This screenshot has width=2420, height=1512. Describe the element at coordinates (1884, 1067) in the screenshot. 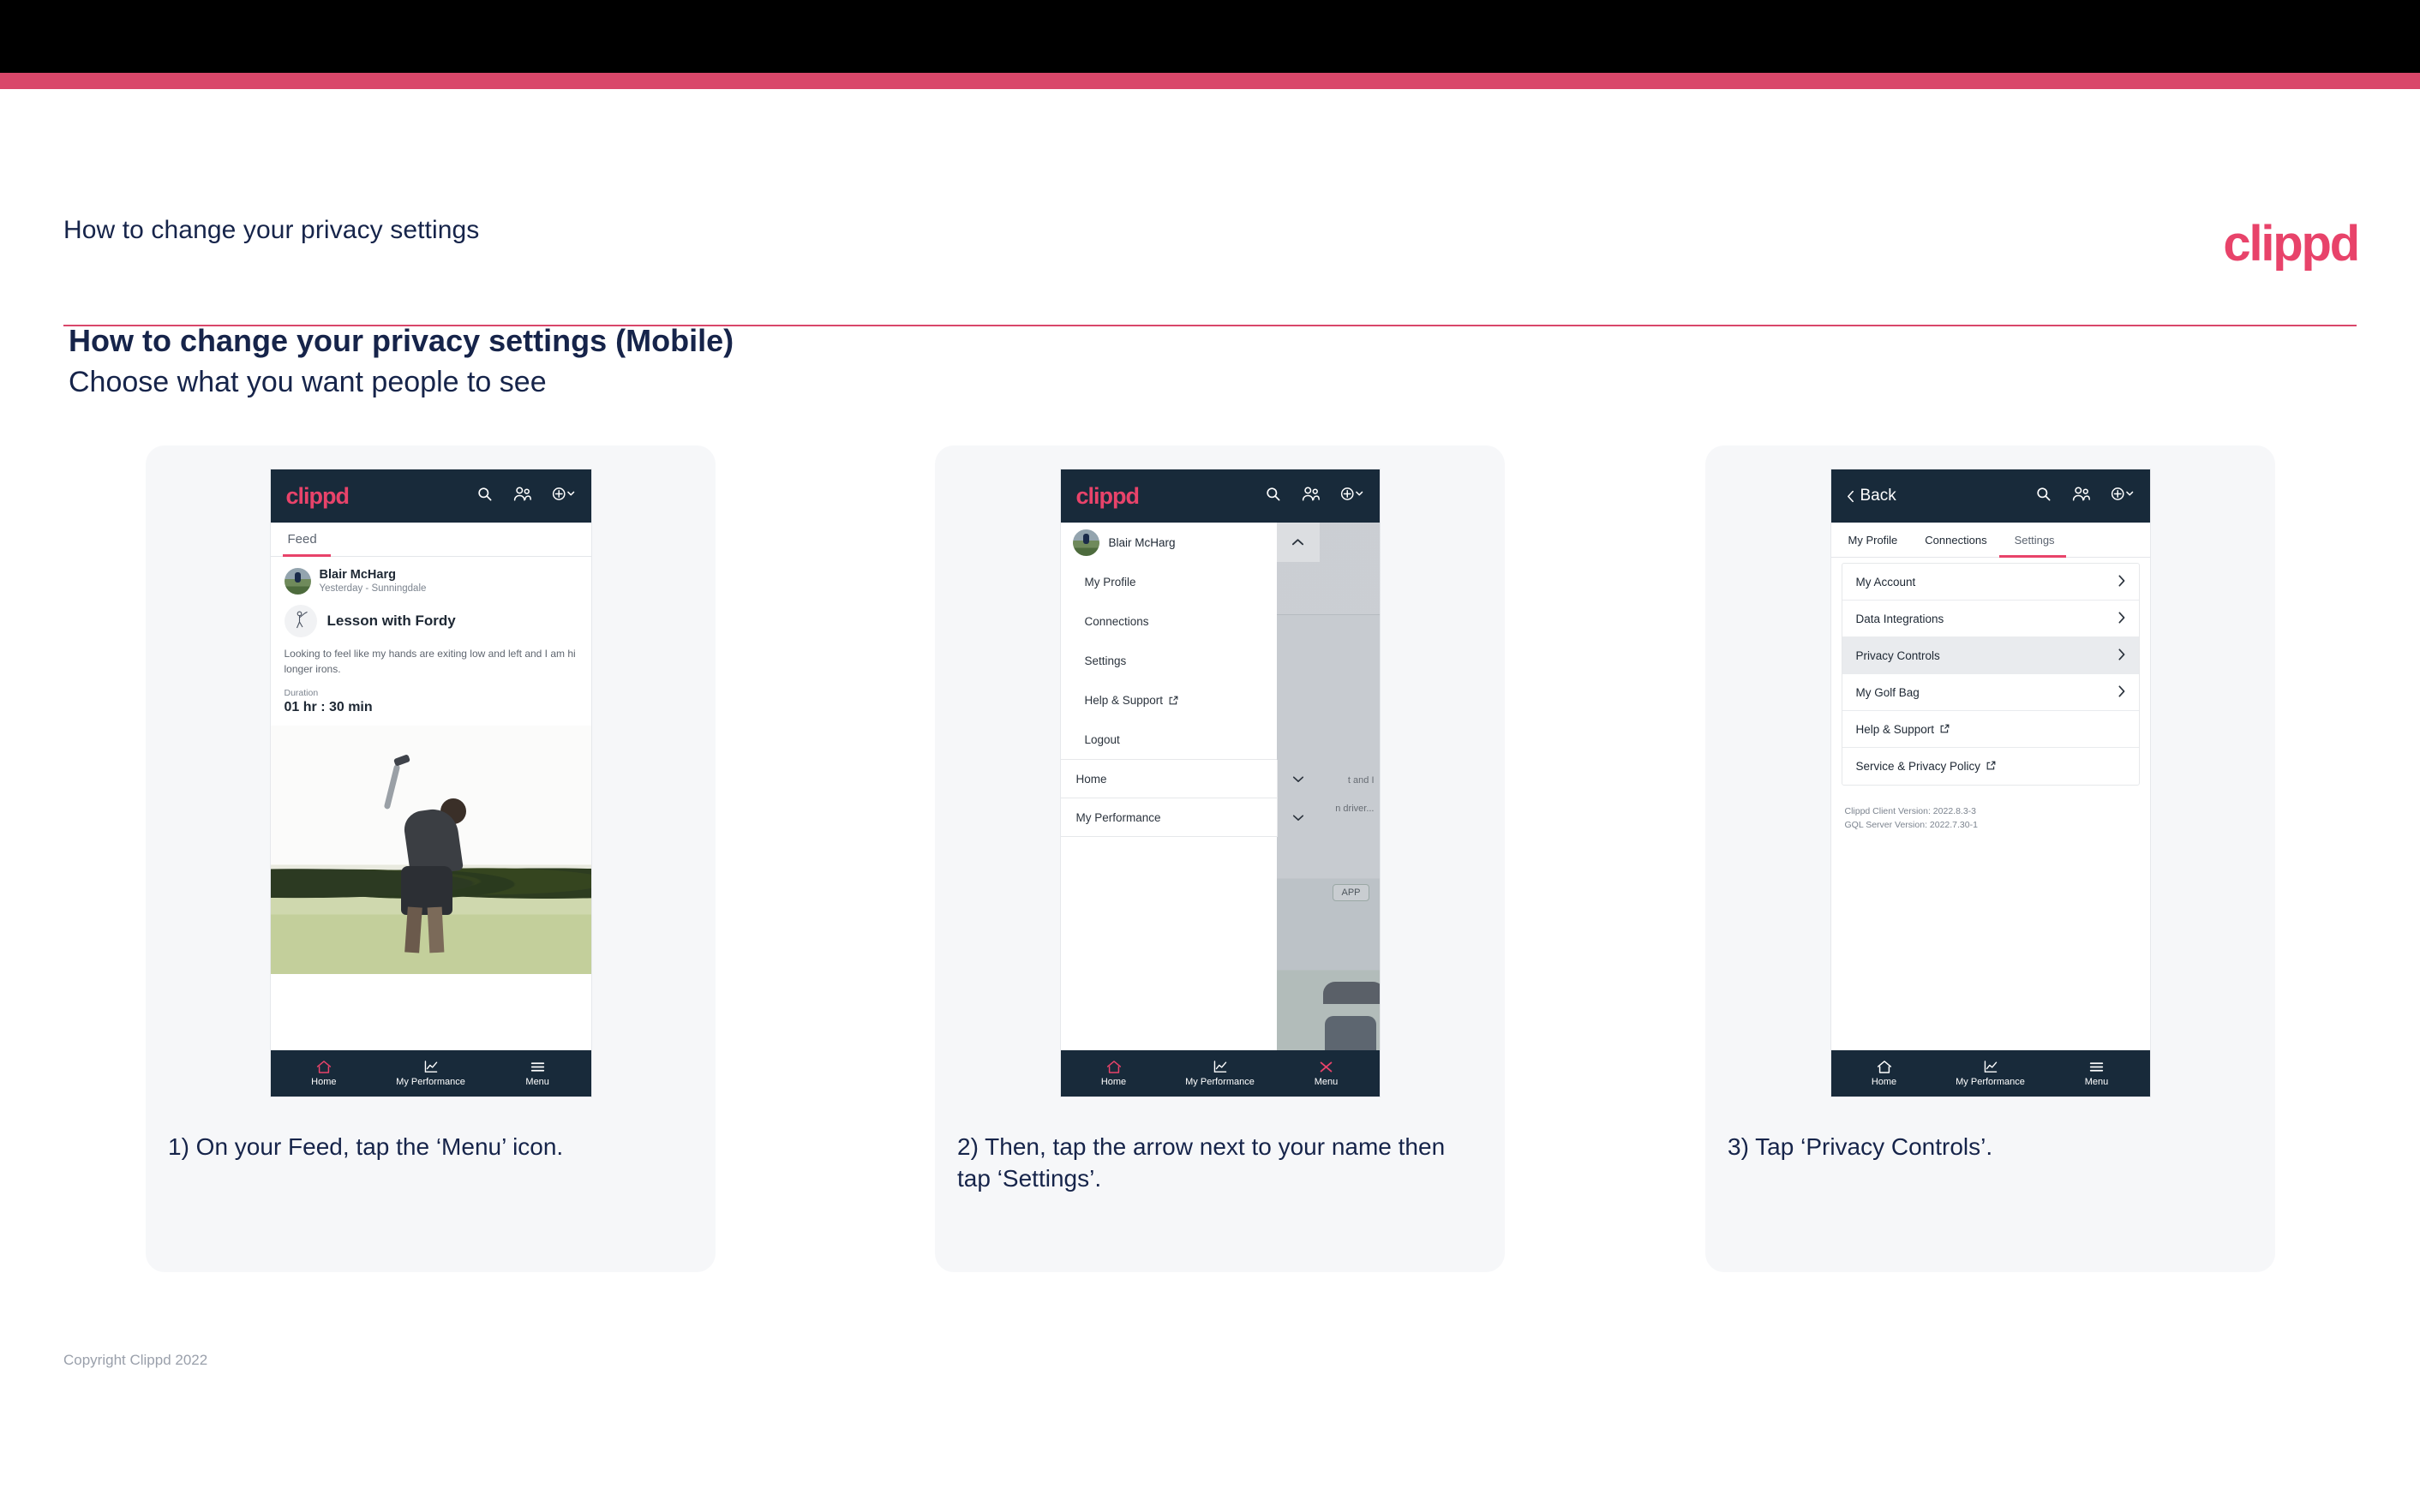

I see `home-icon` at that location.